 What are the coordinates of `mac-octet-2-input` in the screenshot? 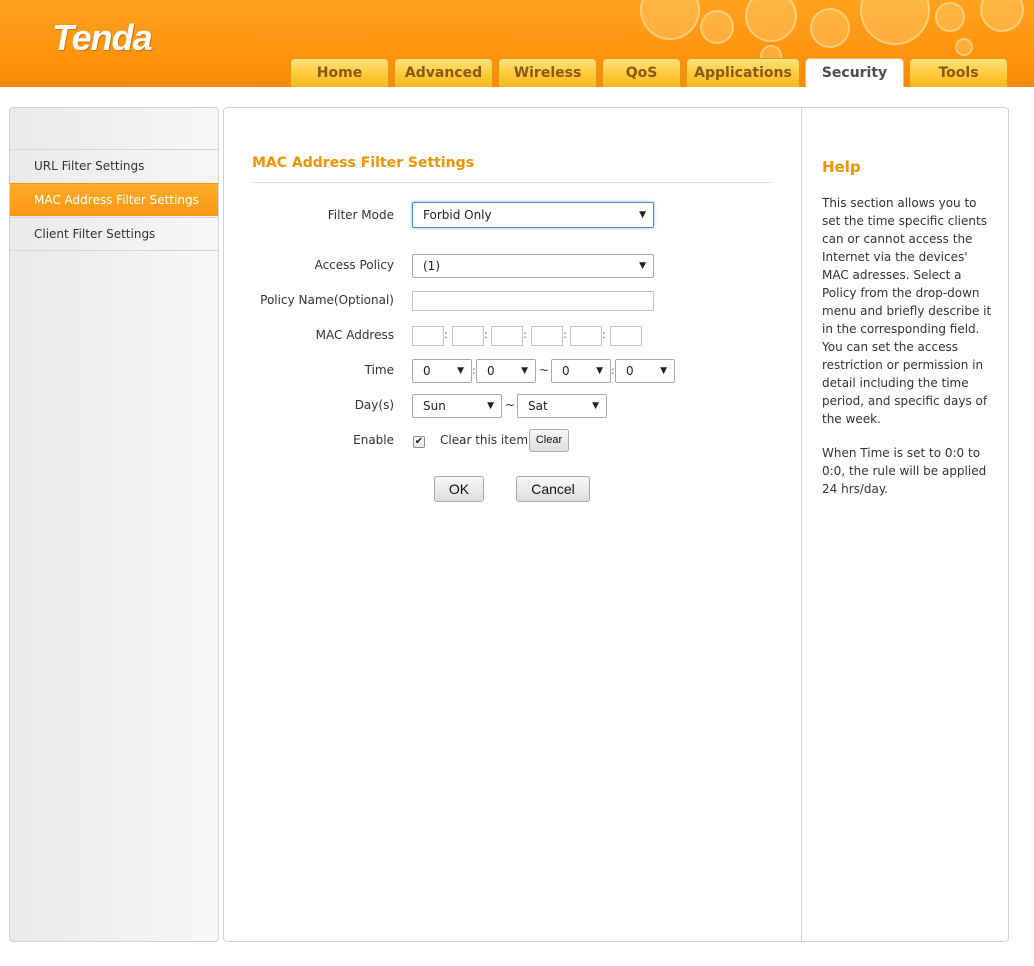 It's located at (468, 336).